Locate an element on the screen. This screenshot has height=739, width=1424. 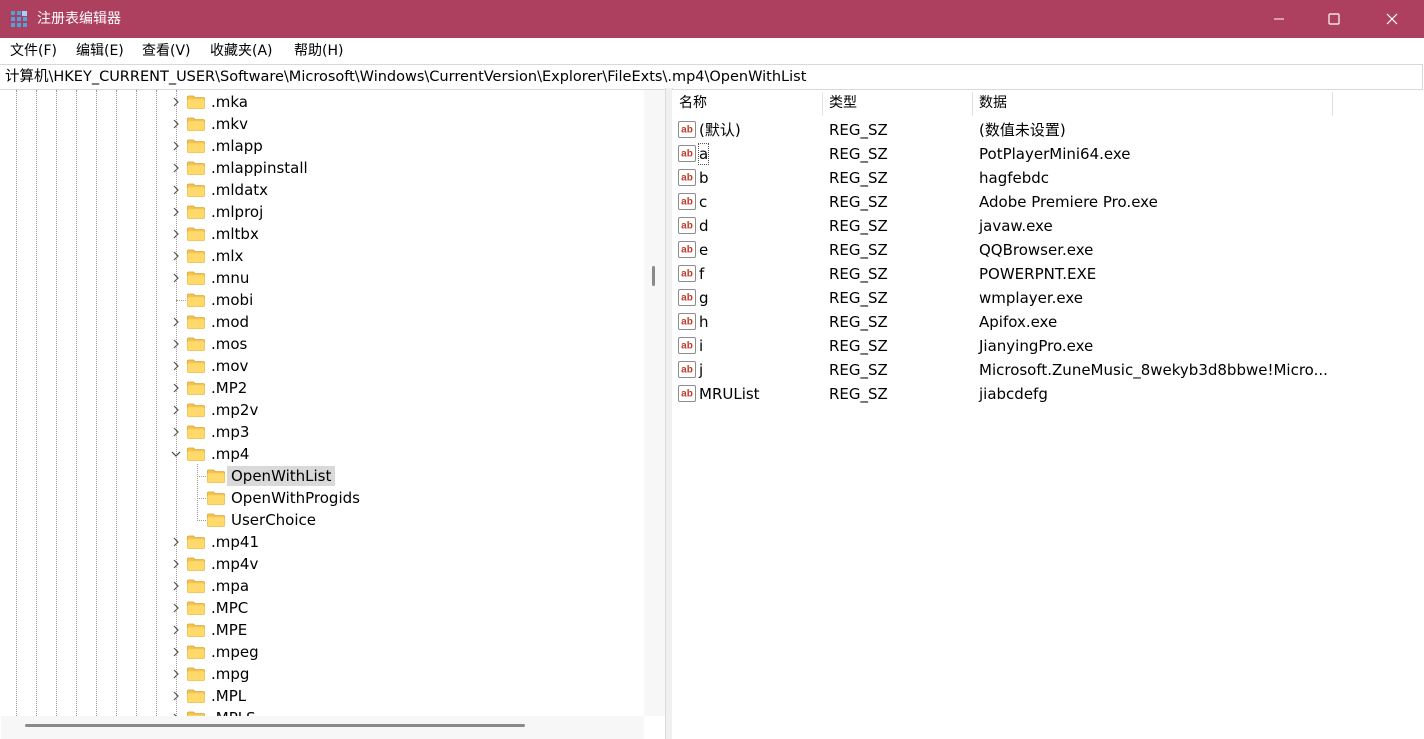
tree-item: .mp3 is located at coordinates (321, 432).